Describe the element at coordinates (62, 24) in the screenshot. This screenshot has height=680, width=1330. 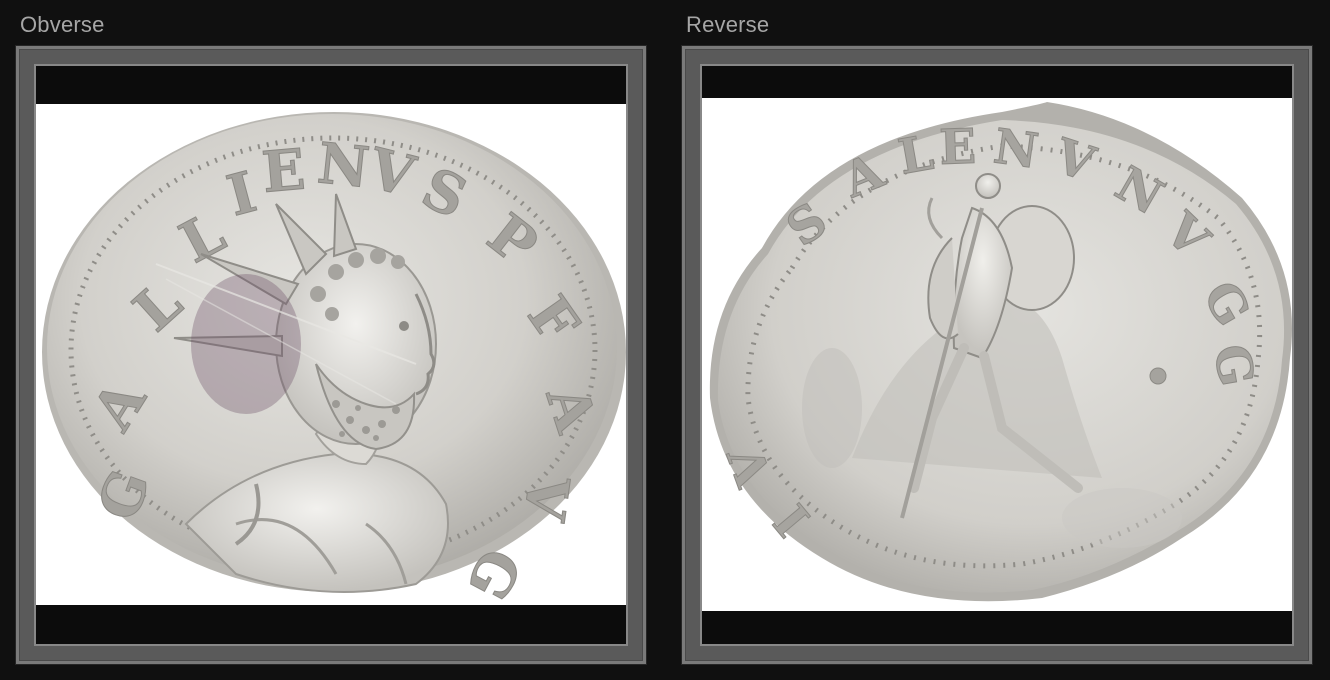
I see `obverse-label: Obverse` at that location.